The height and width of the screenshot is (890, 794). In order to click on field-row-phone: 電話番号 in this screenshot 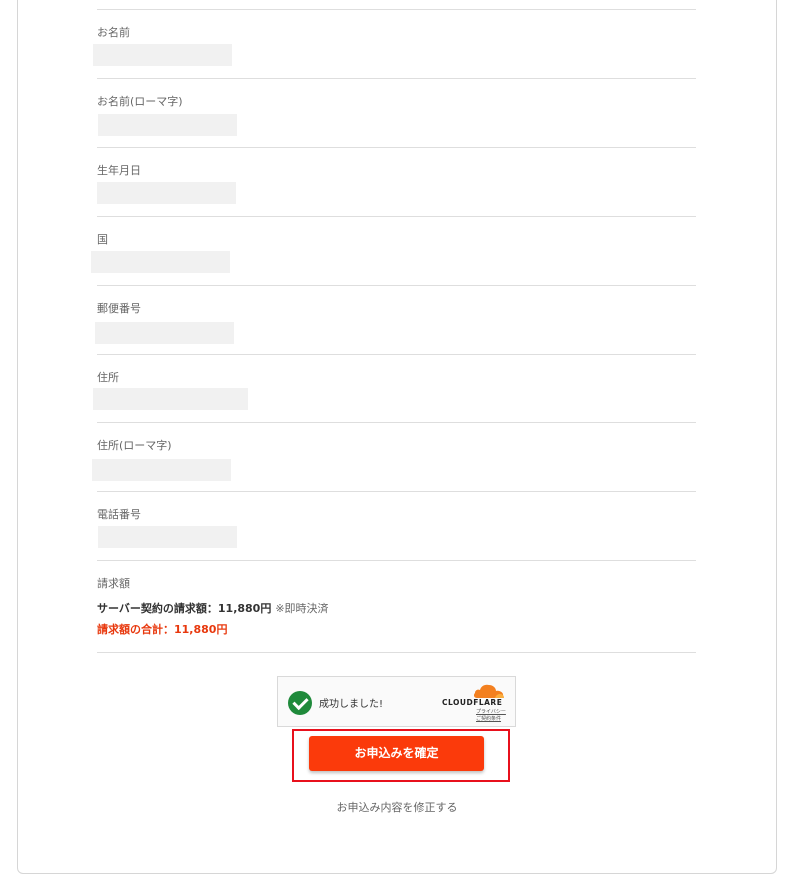, I will do `click(396, 526)`.